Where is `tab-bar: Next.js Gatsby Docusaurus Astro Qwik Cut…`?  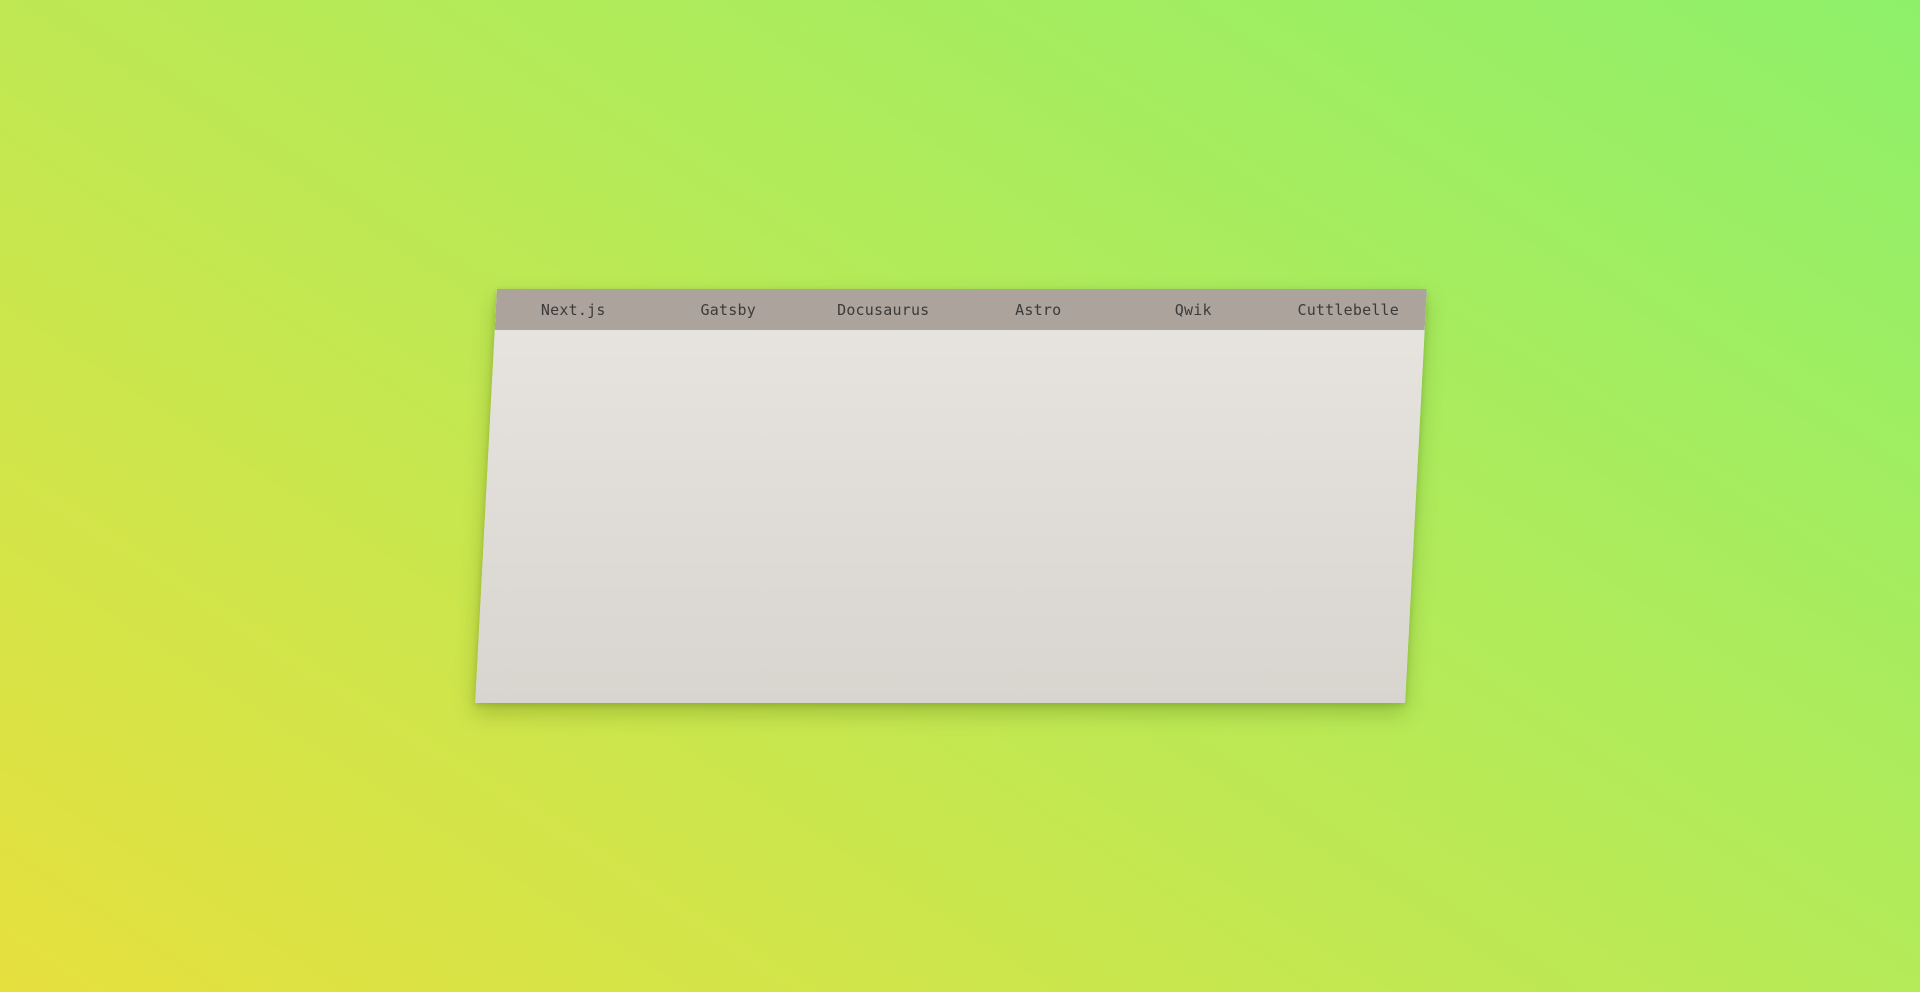 tab-bar: Next.js Gatsby Docusaurus Astro Qwik Cut… is located at coordinates (960, 309).